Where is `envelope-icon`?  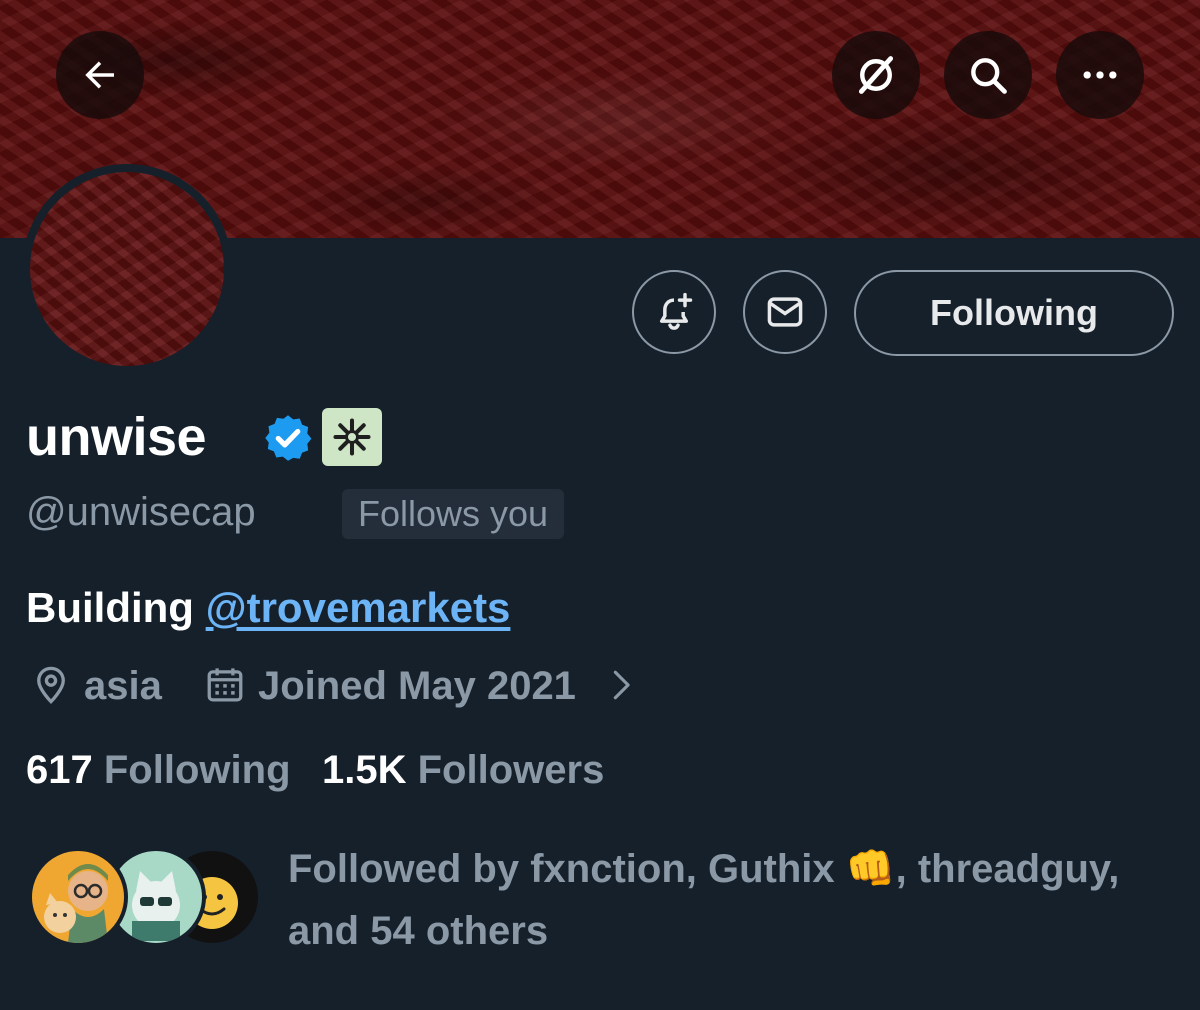 envelope-icon is located at coordinates (785, 312).